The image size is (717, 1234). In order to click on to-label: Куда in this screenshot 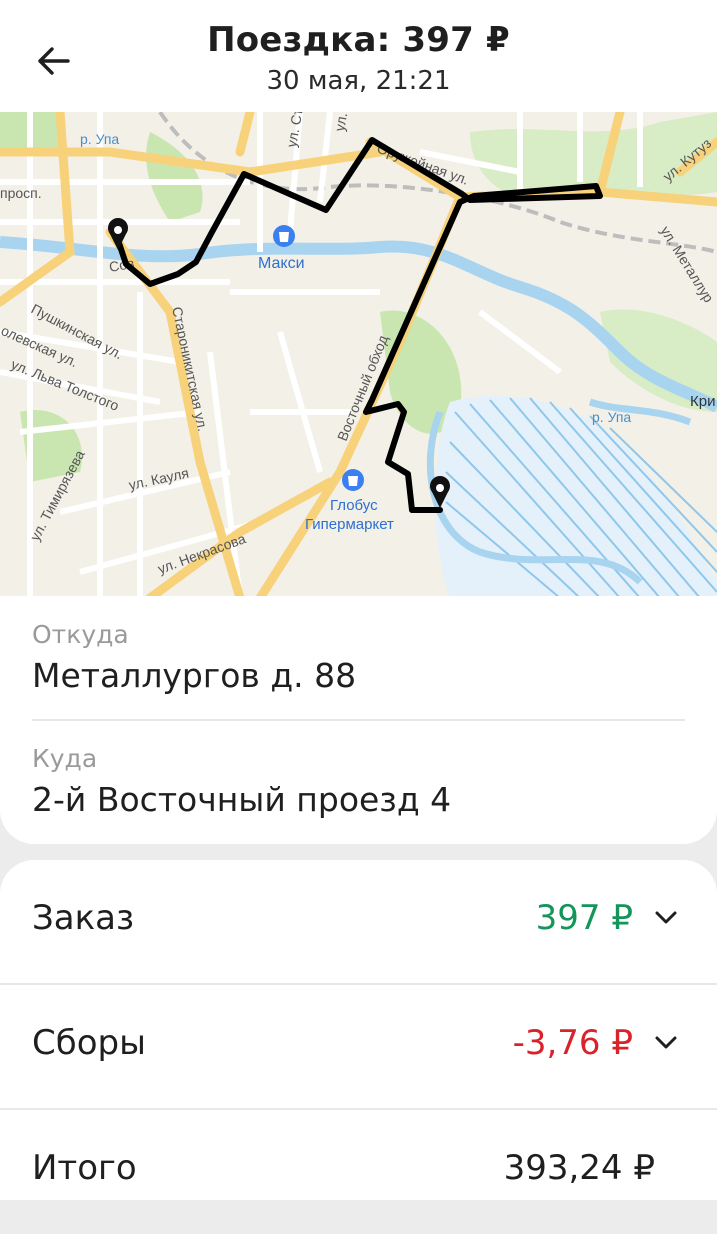, I will do `click(65, 758)`.